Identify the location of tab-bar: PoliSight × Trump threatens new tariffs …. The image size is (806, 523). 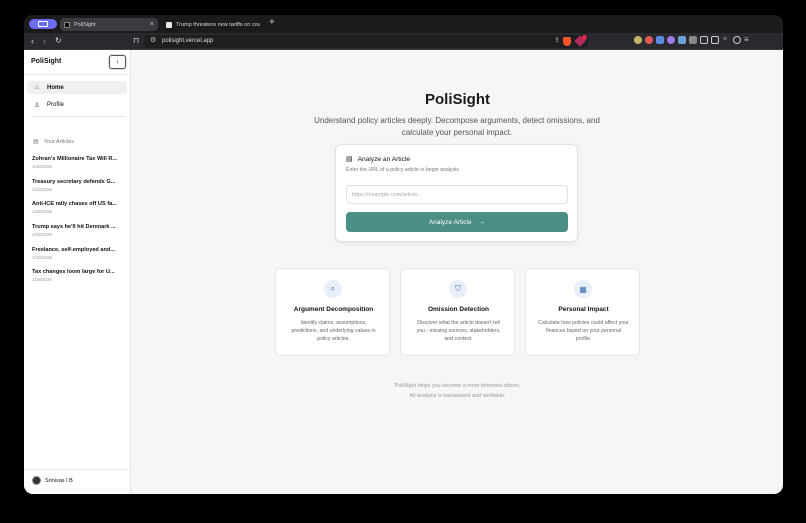
(403, 24).